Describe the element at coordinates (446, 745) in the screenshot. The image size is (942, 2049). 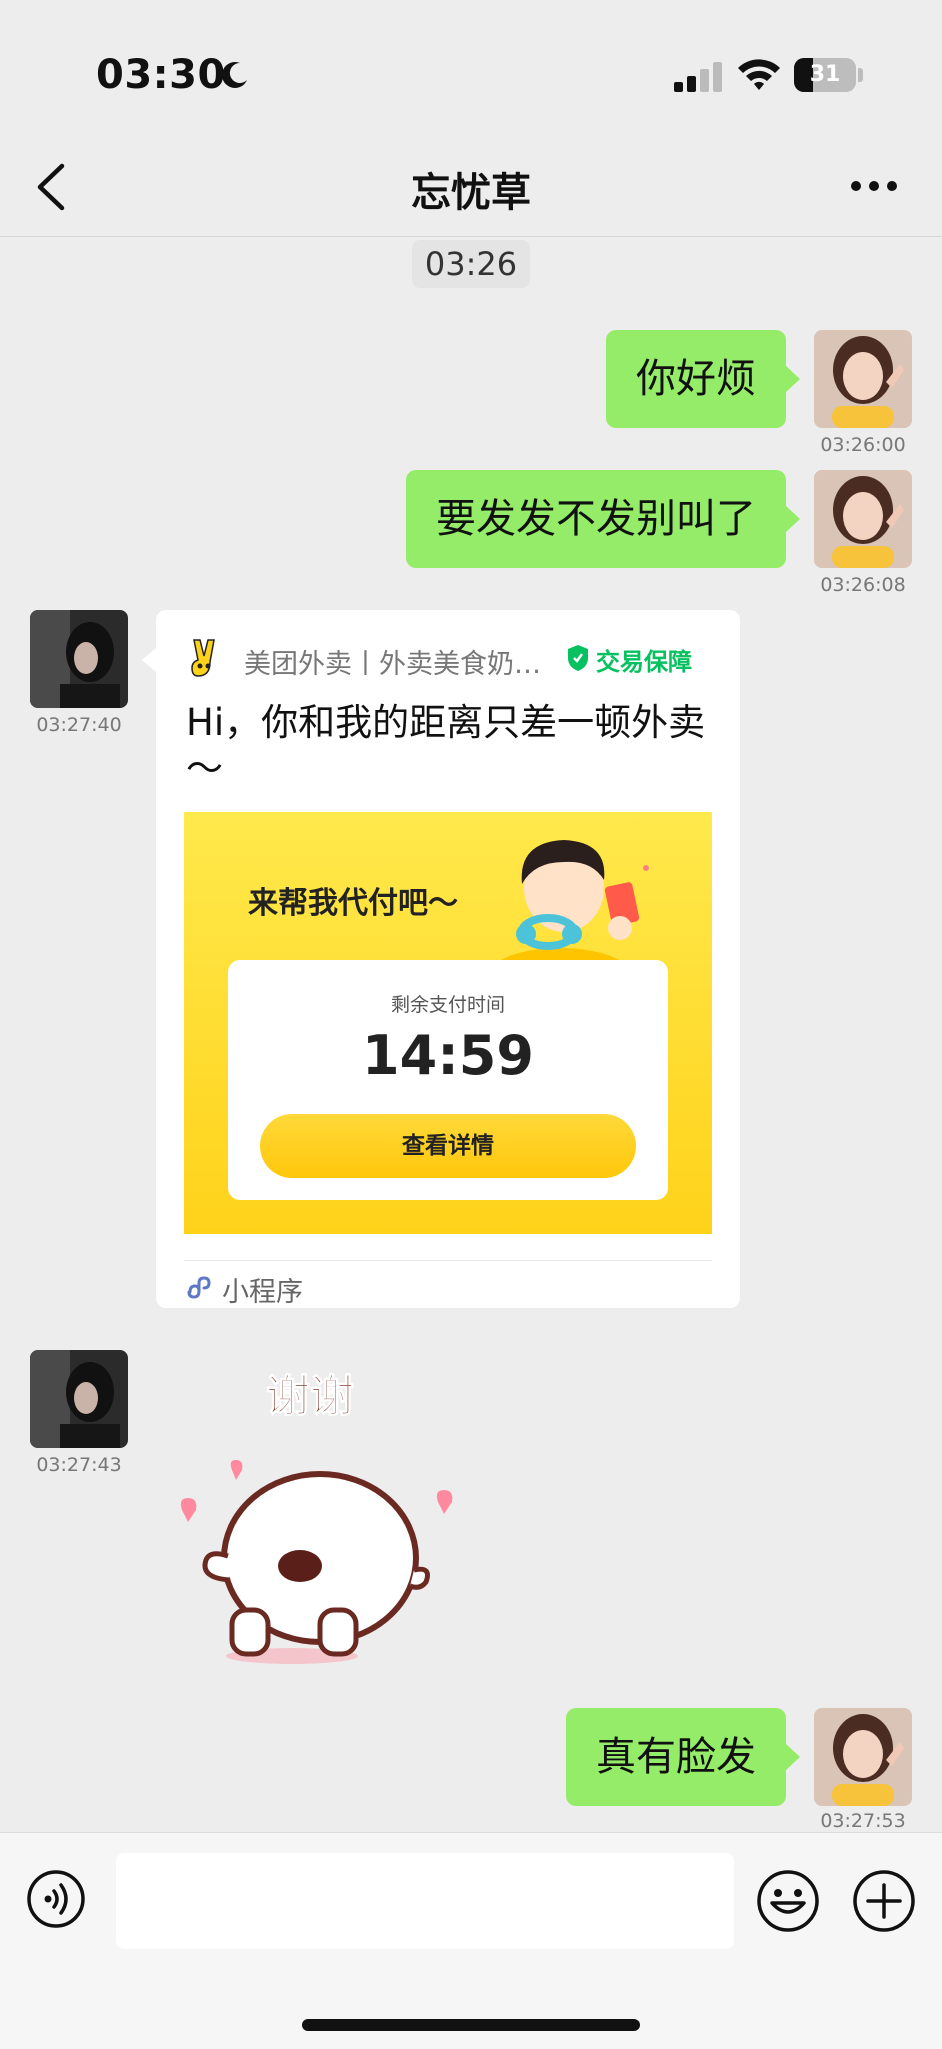
I see `card-title: Hi，你和我的距离只差一顿外卖～` at that location.